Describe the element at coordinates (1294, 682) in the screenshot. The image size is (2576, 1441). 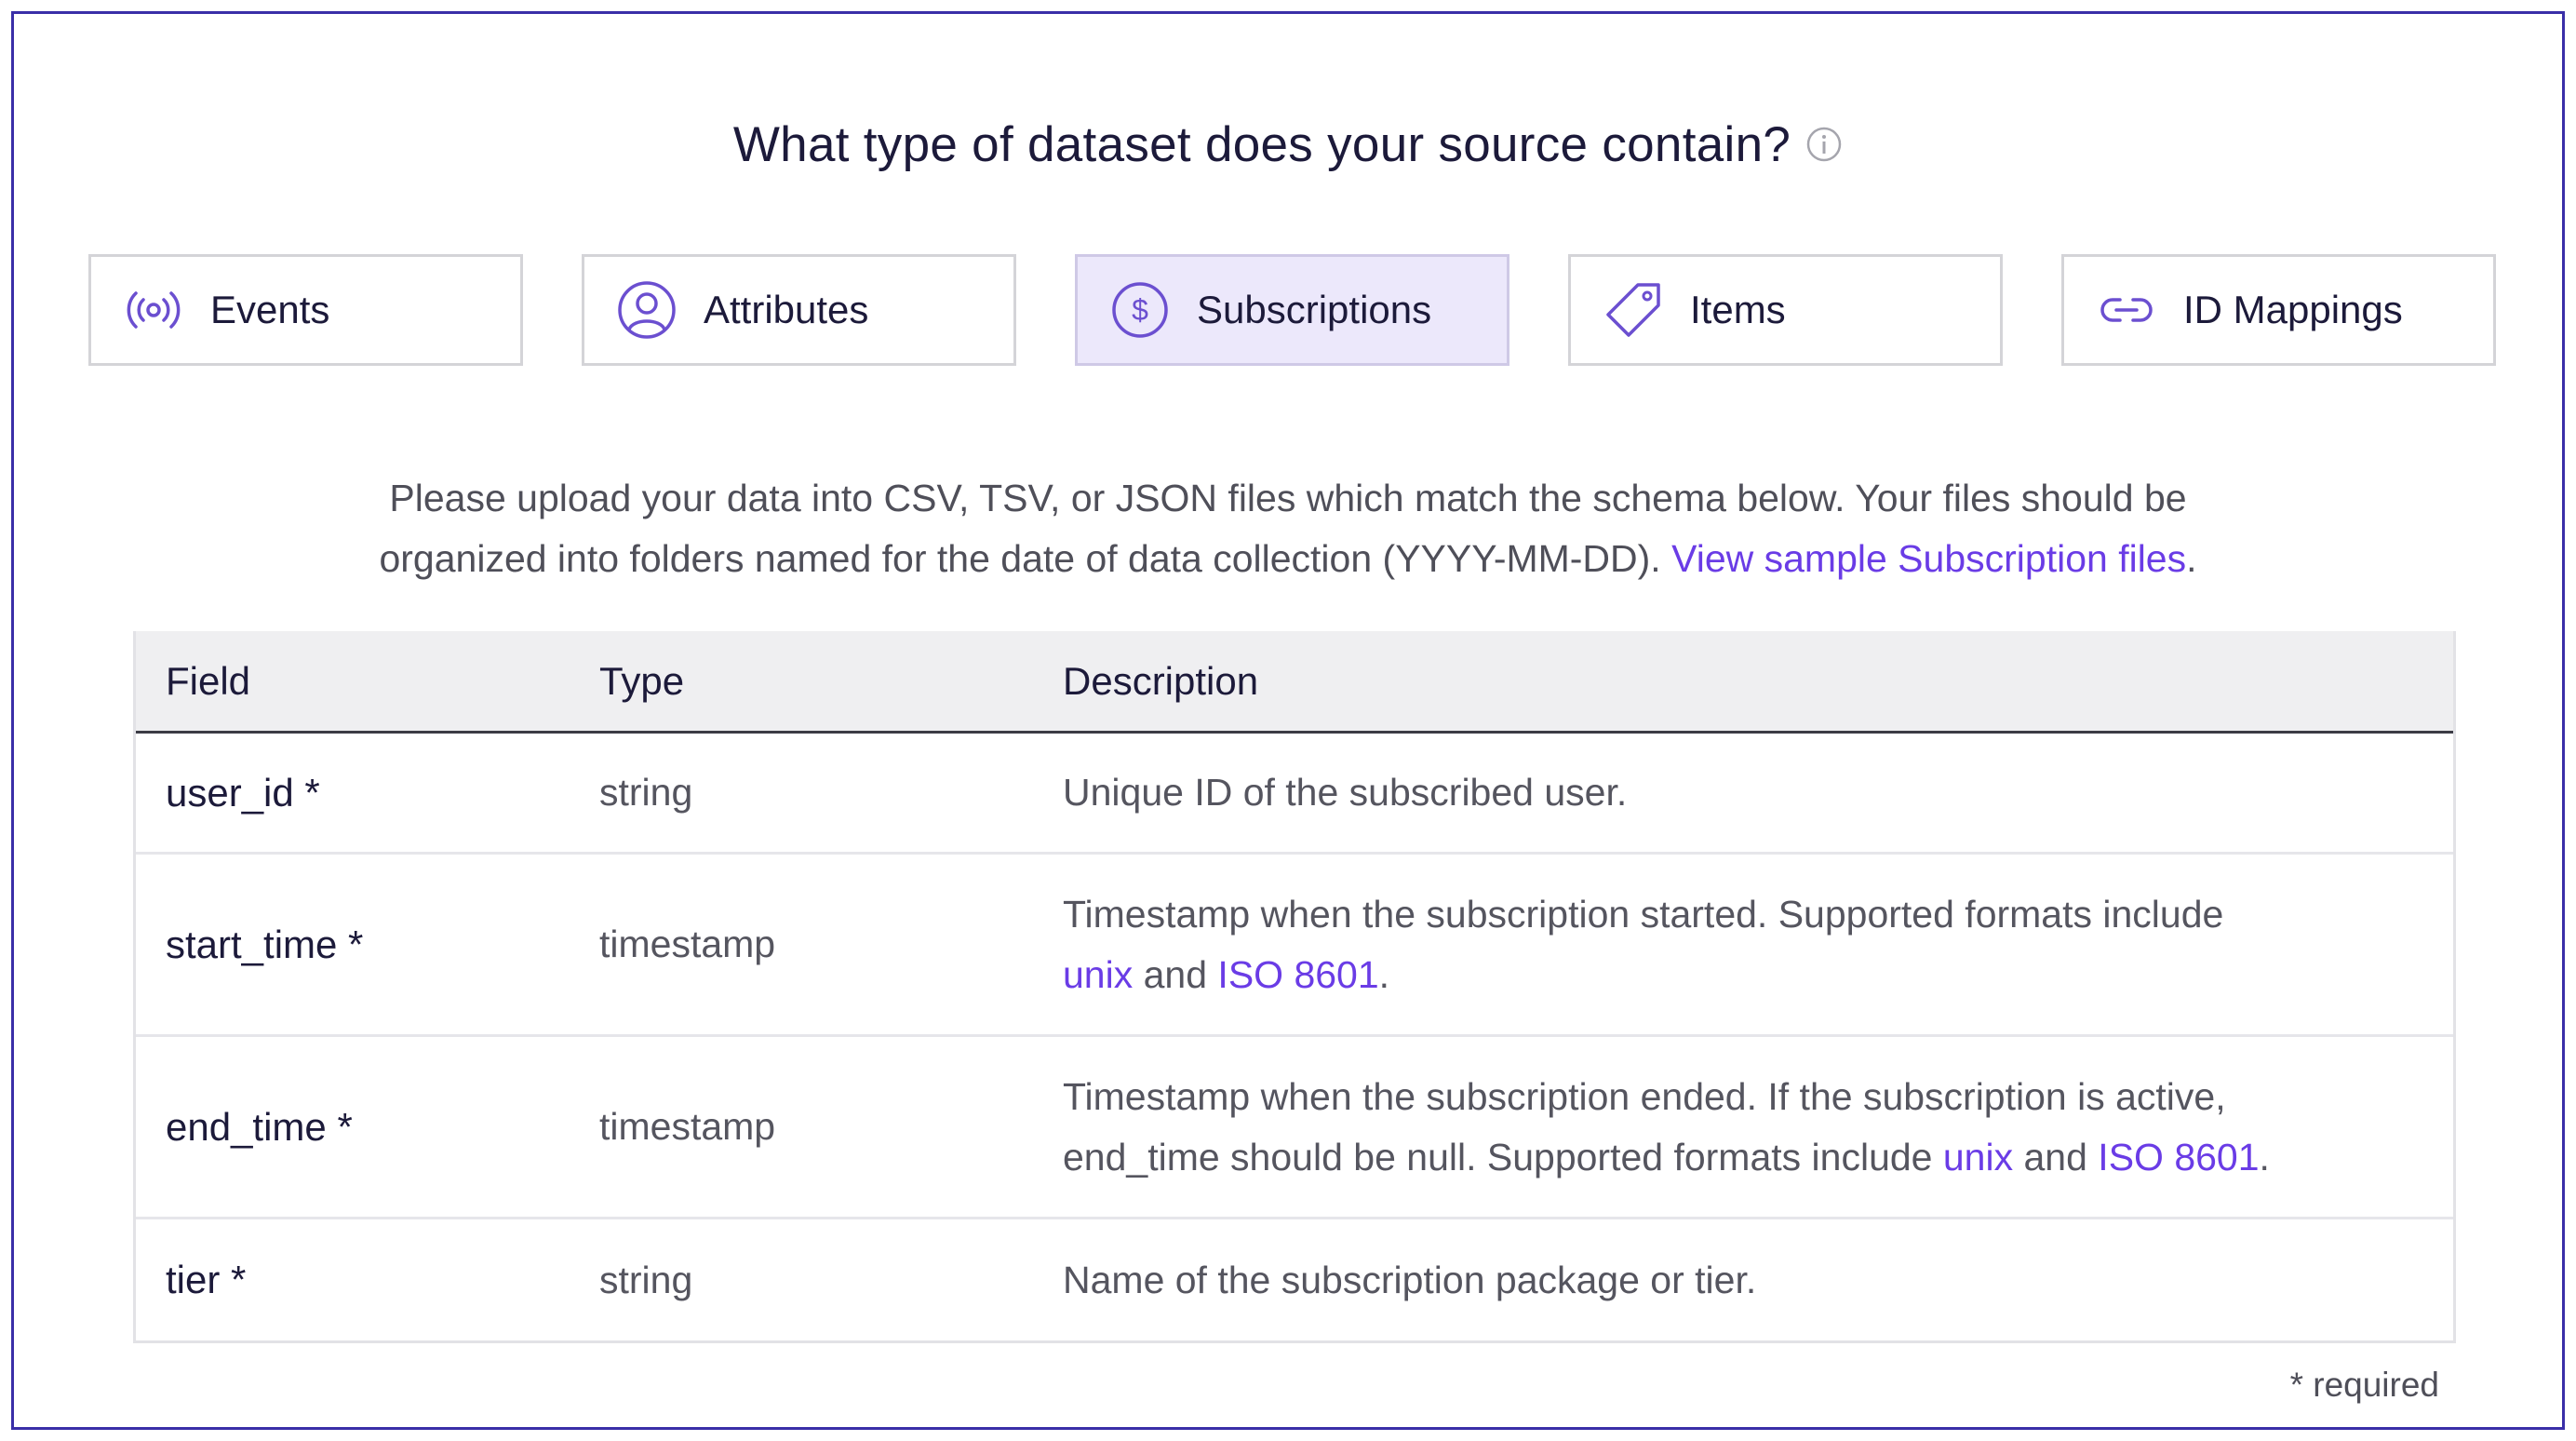
I see `table-header: Field Type Description` at that location.